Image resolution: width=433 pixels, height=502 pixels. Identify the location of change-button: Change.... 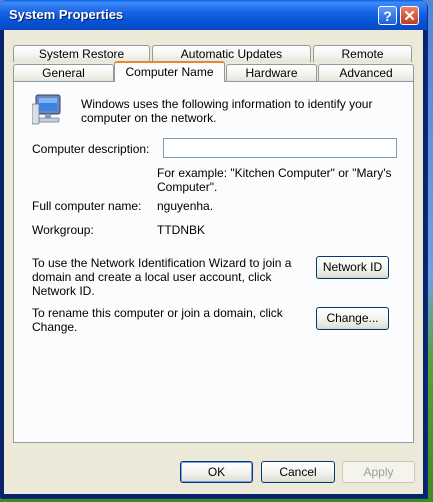
(352, 318).